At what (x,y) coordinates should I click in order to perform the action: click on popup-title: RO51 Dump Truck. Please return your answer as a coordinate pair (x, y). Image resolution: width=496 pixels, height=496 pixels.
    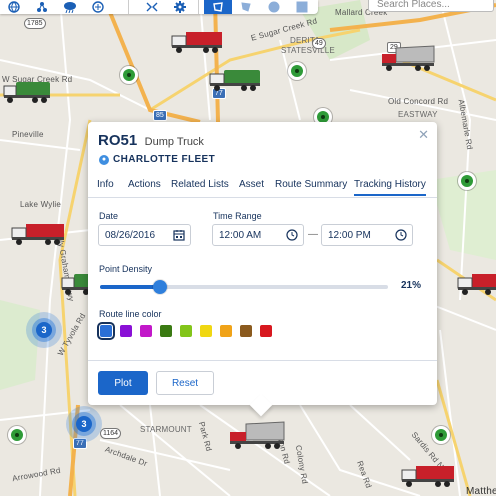
    Looking at the image, I should click on (151, 141).